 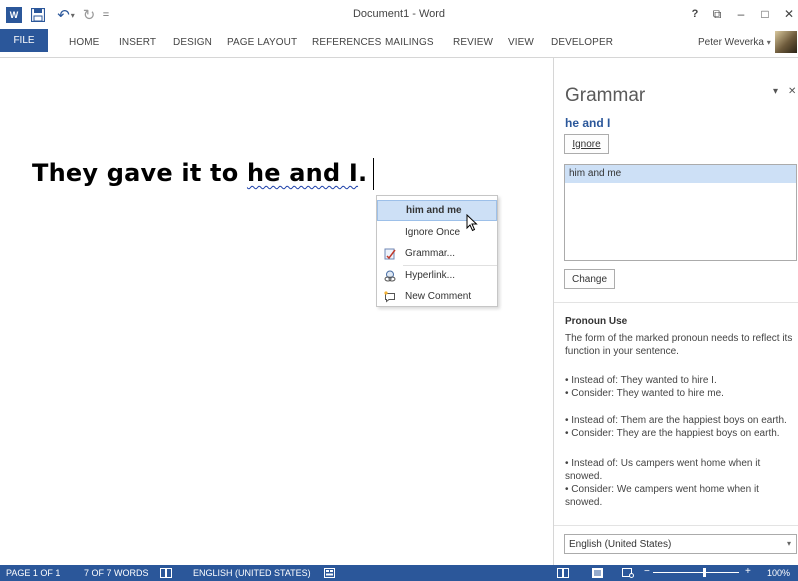 I want to click on minimize-icon: –, so click(x=741, y=14).